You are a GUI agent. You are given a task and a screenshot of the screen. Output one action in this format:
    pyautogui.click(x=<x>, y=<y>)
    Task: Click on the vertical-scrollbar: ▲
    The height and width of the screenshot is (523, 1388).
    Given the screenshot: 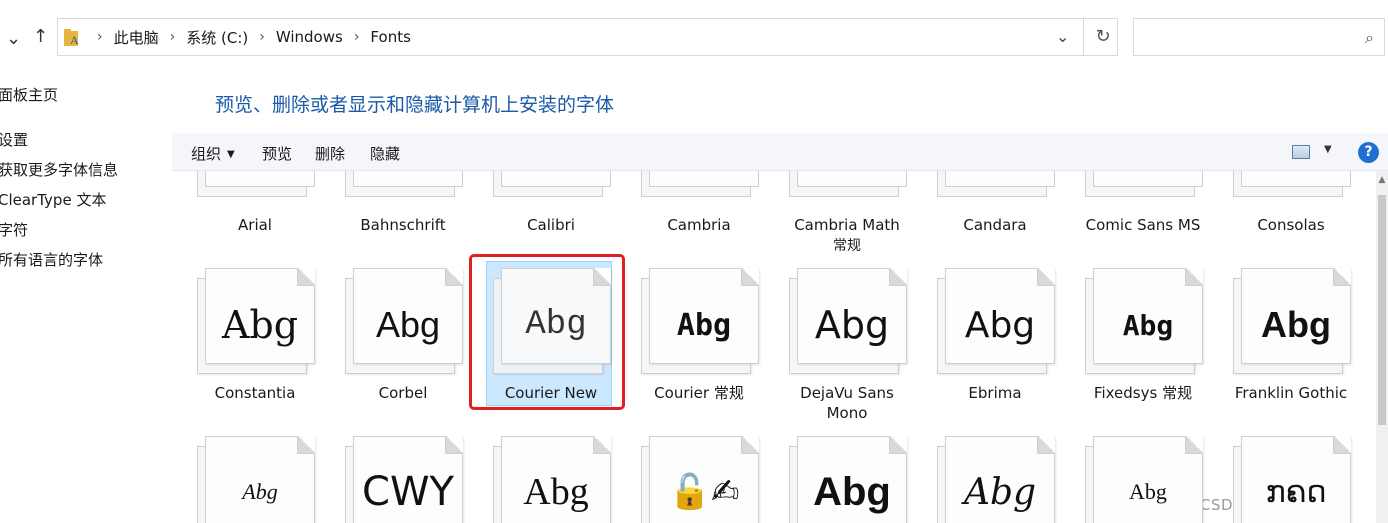 What is the action you would take?
    pyautogui.click(x=1382, y=347)
    